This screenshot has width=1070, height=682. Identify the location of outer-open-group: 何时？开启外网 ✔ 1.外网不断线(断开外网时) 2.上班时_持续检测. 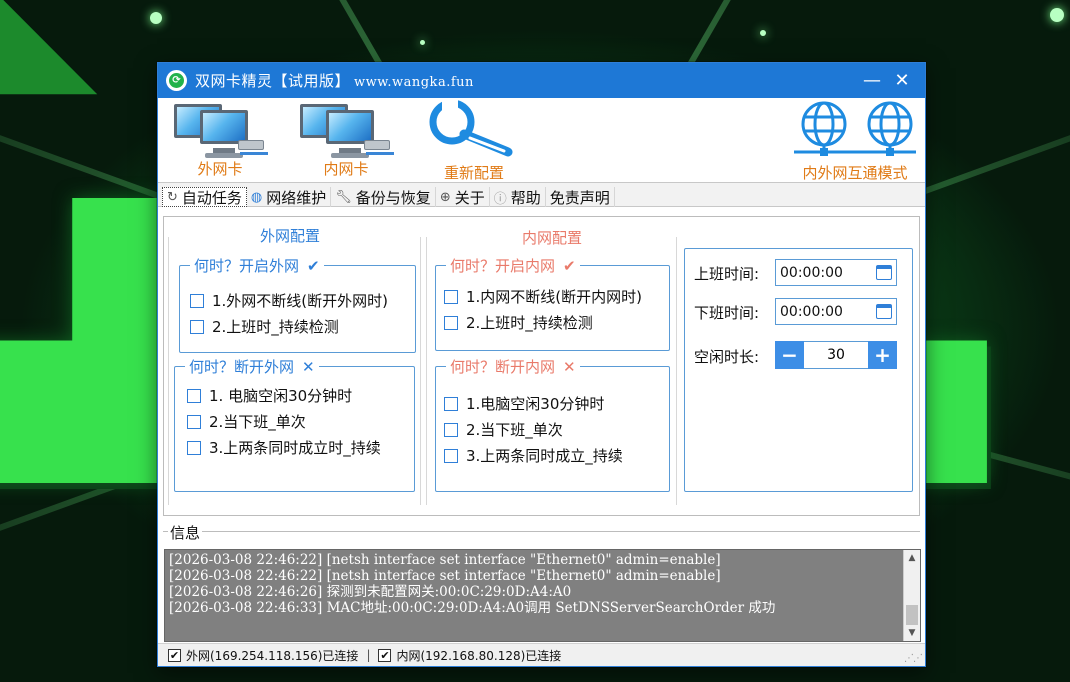
(297, 304).